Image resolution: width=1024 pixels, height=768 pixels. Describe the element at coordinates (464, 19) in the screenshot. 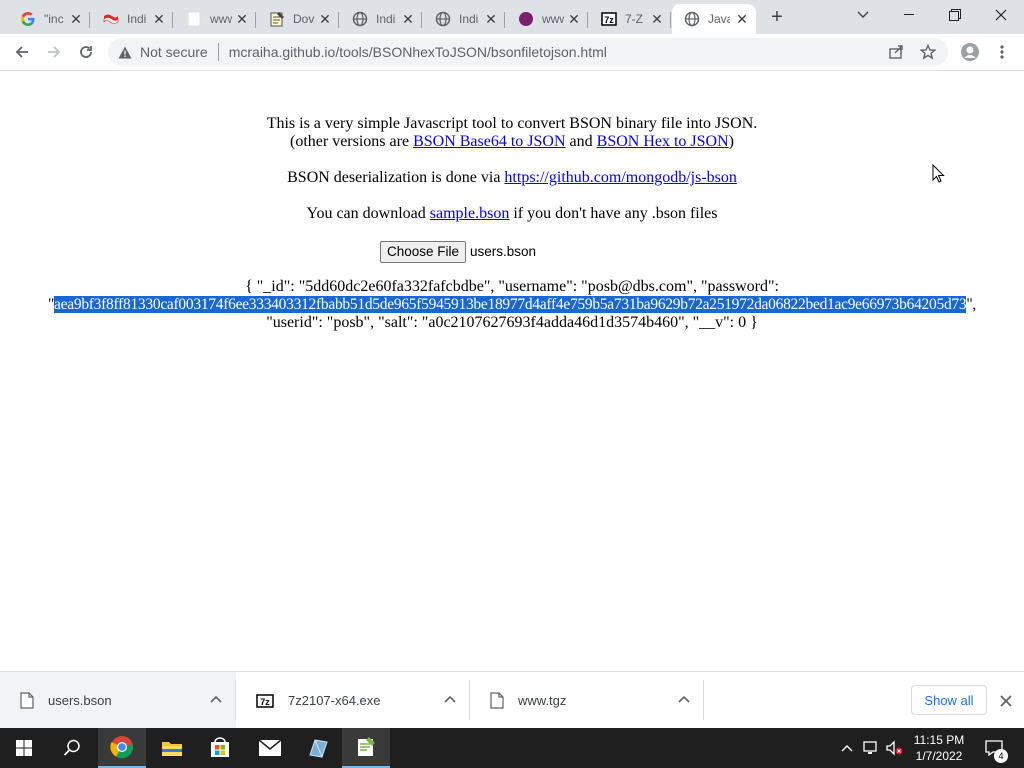

I see `tab-indi-3: Indi ✕` at that location.